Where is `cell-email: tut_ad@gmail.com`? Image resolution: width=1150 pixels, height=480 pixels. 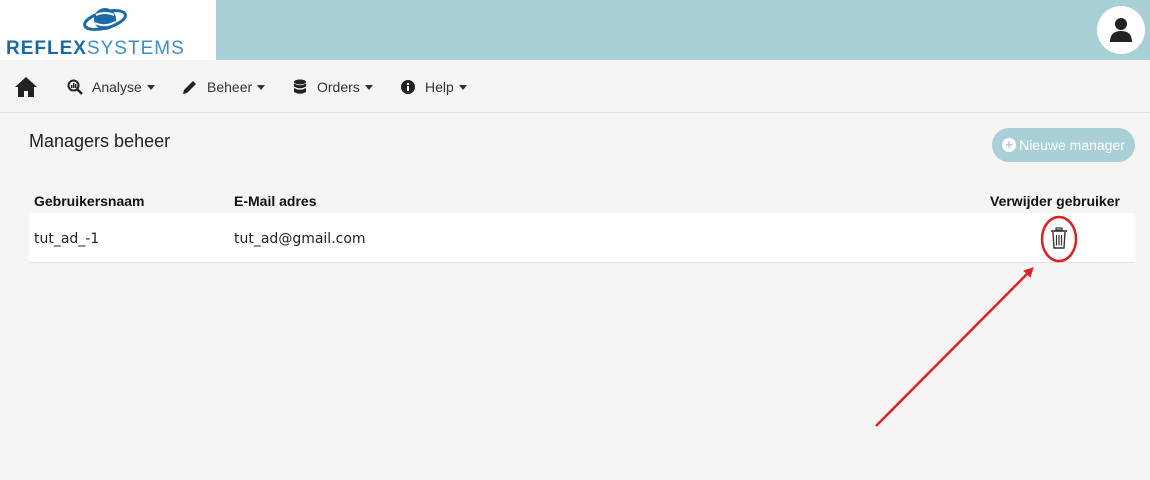
cell-email: tut_ad@gmail.com is located at coordinates (300, 239).